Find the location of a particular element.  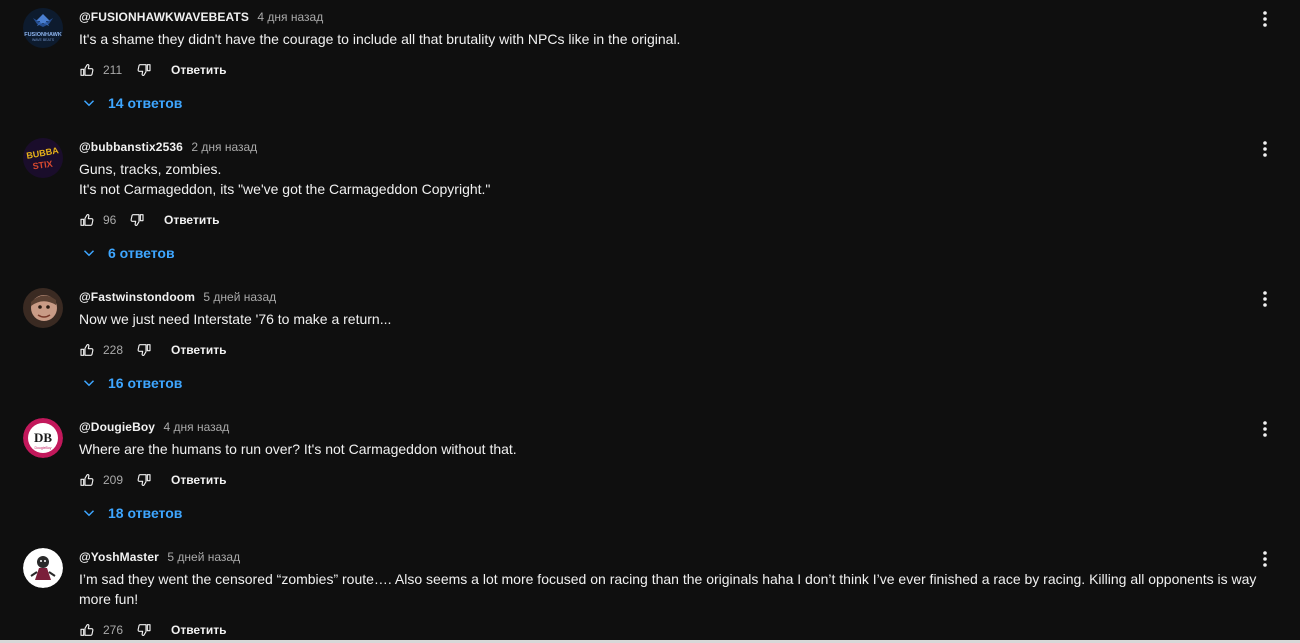

replies-toggle: 16 ответов is located at coordinates (131, 383).